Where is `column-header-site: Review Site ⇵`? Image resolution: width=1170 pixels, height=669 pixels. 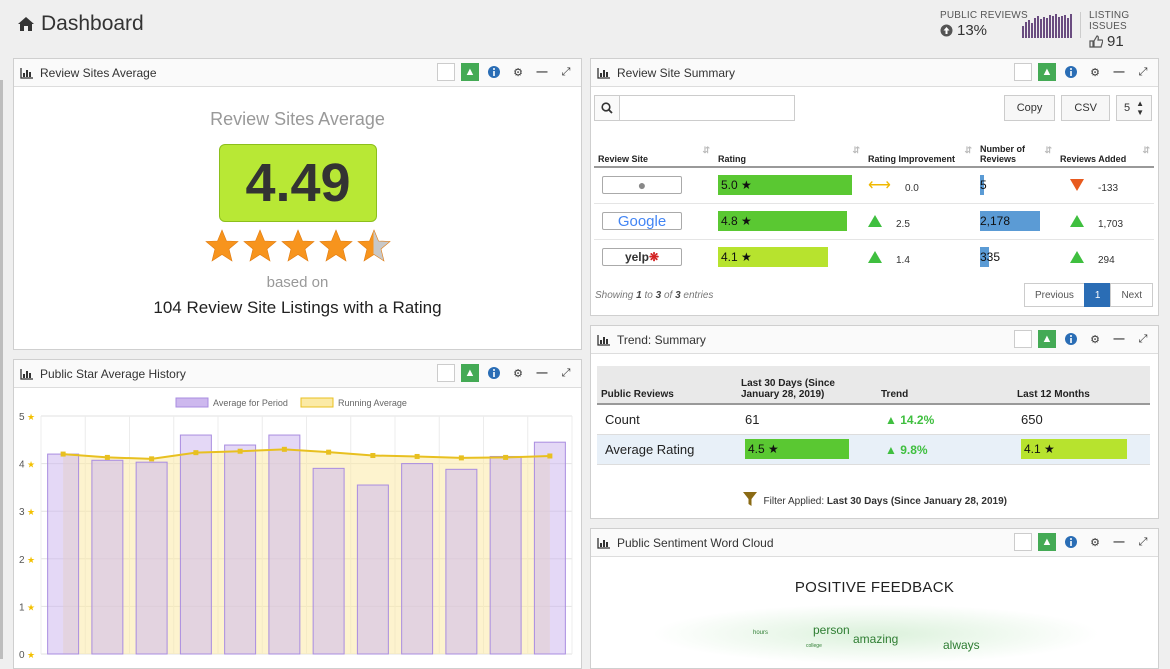
column-header-site: Review Site ⇵ is located at coordinates (654, 150).